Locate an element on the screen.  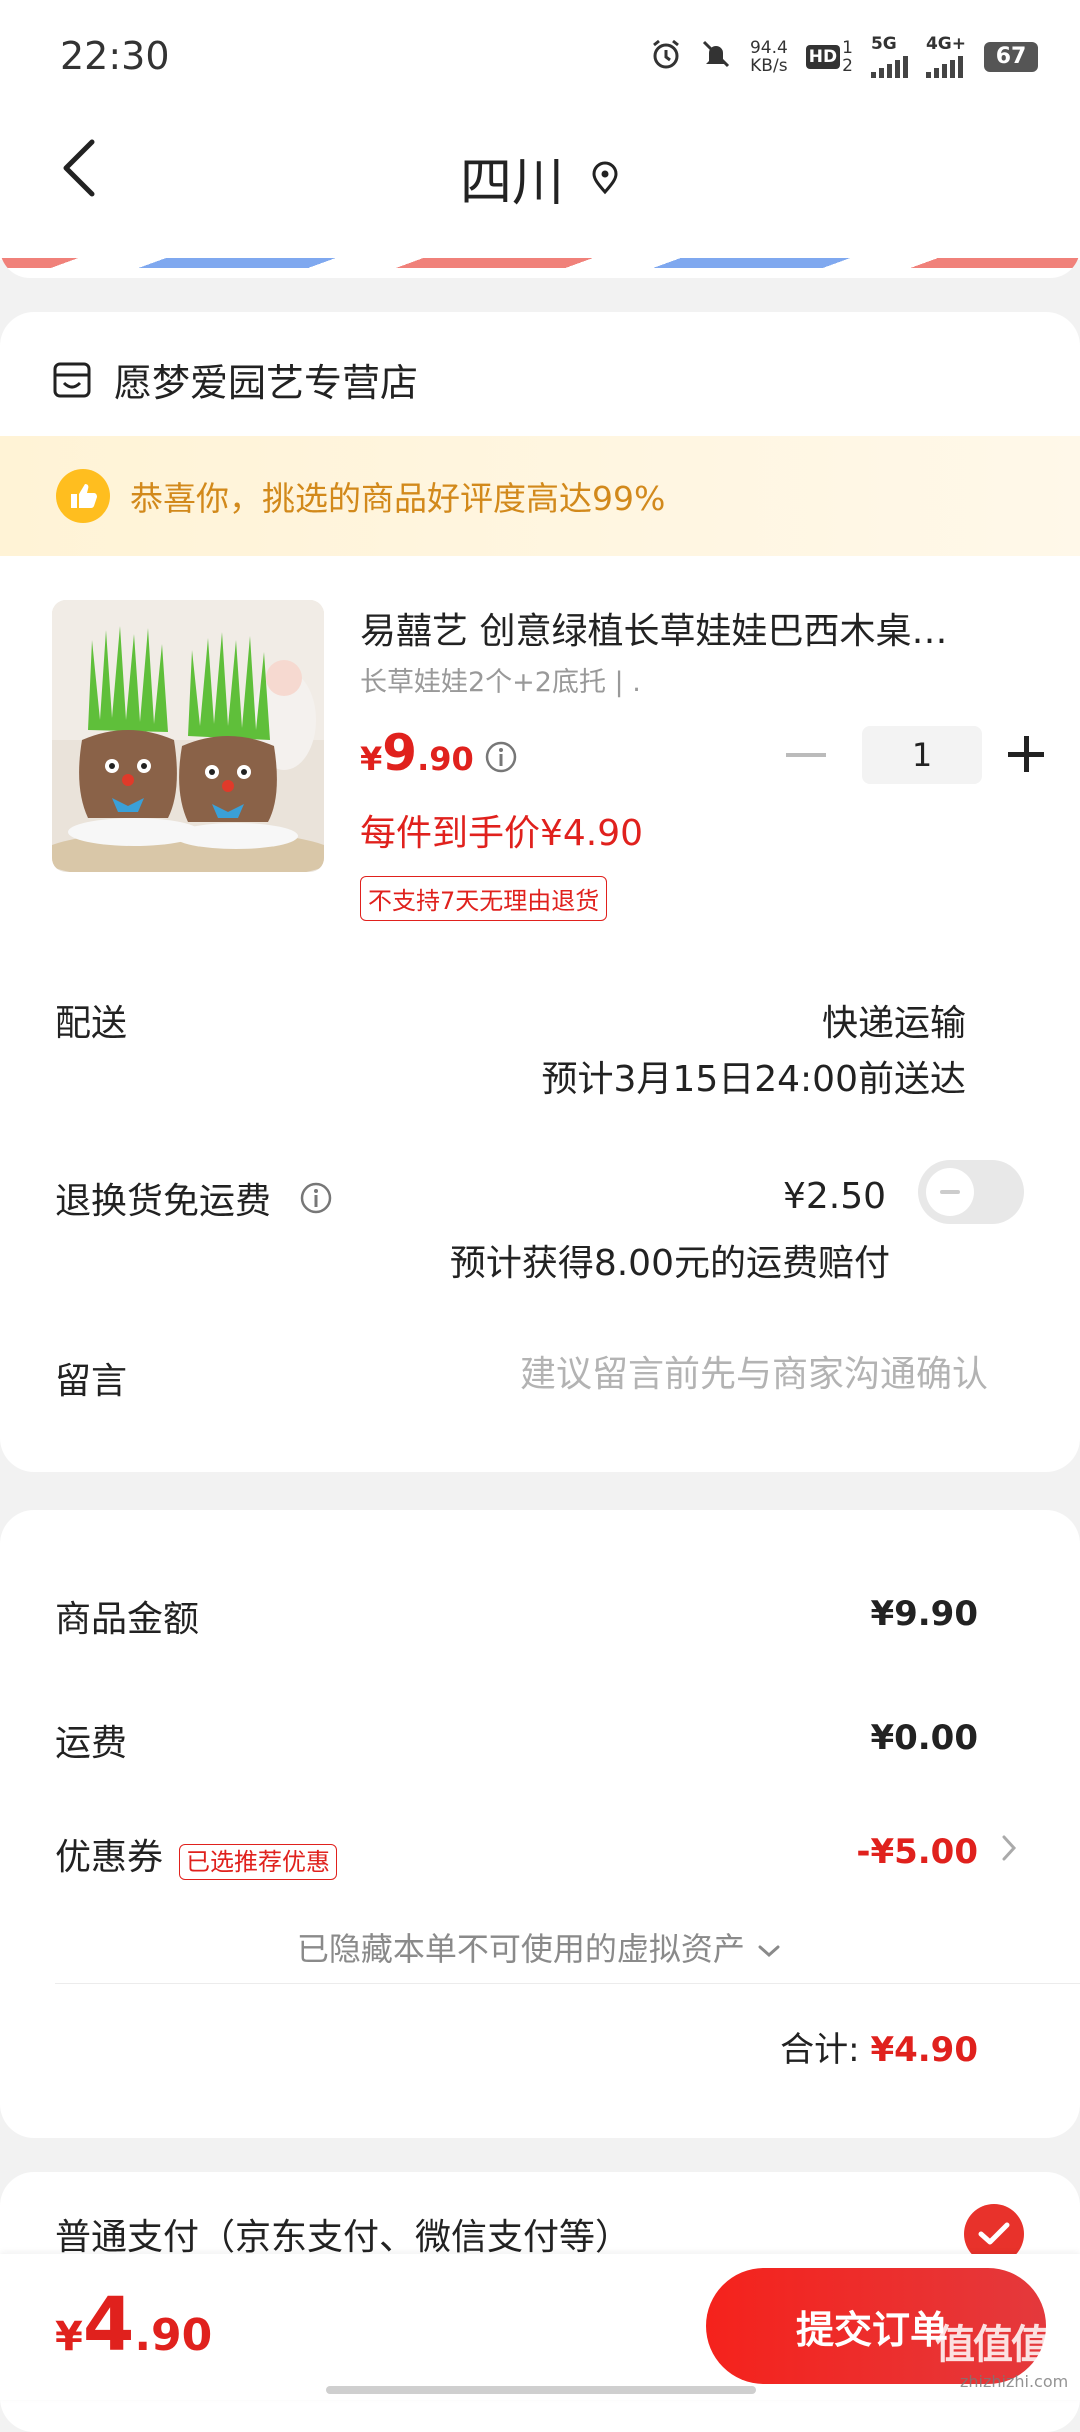
alarm-icon is located at coordinates (666, 57).